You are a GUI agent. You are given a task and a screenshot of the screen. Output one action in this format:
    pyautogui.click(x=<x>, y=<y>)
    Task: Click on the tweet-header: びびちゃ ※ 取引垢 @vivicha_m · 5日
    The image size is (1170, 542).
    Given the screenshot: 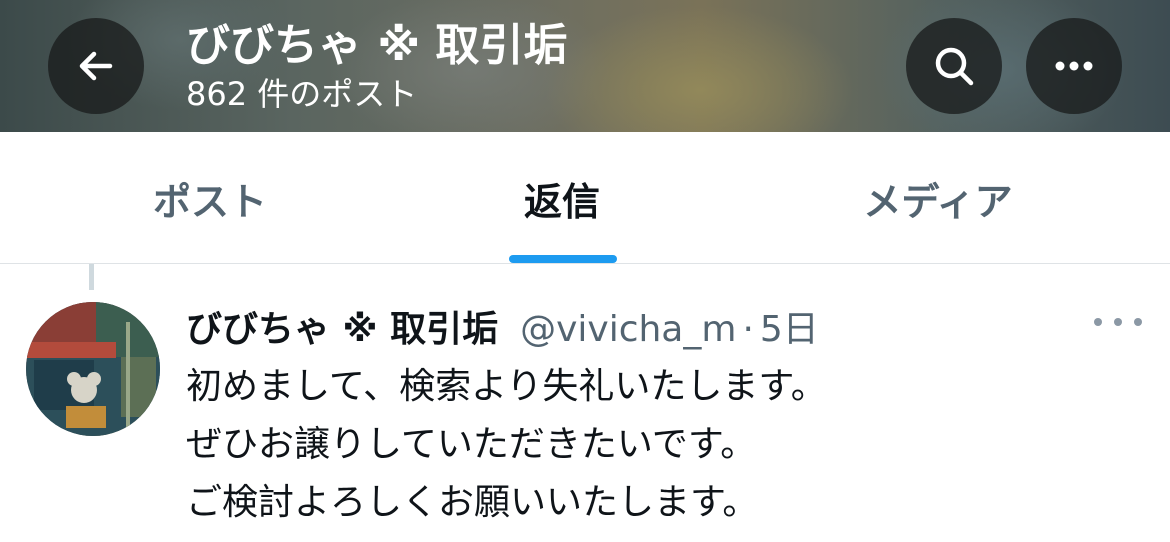 What is the action you would take?
    pyautogui.click(x=502, y=326)
    